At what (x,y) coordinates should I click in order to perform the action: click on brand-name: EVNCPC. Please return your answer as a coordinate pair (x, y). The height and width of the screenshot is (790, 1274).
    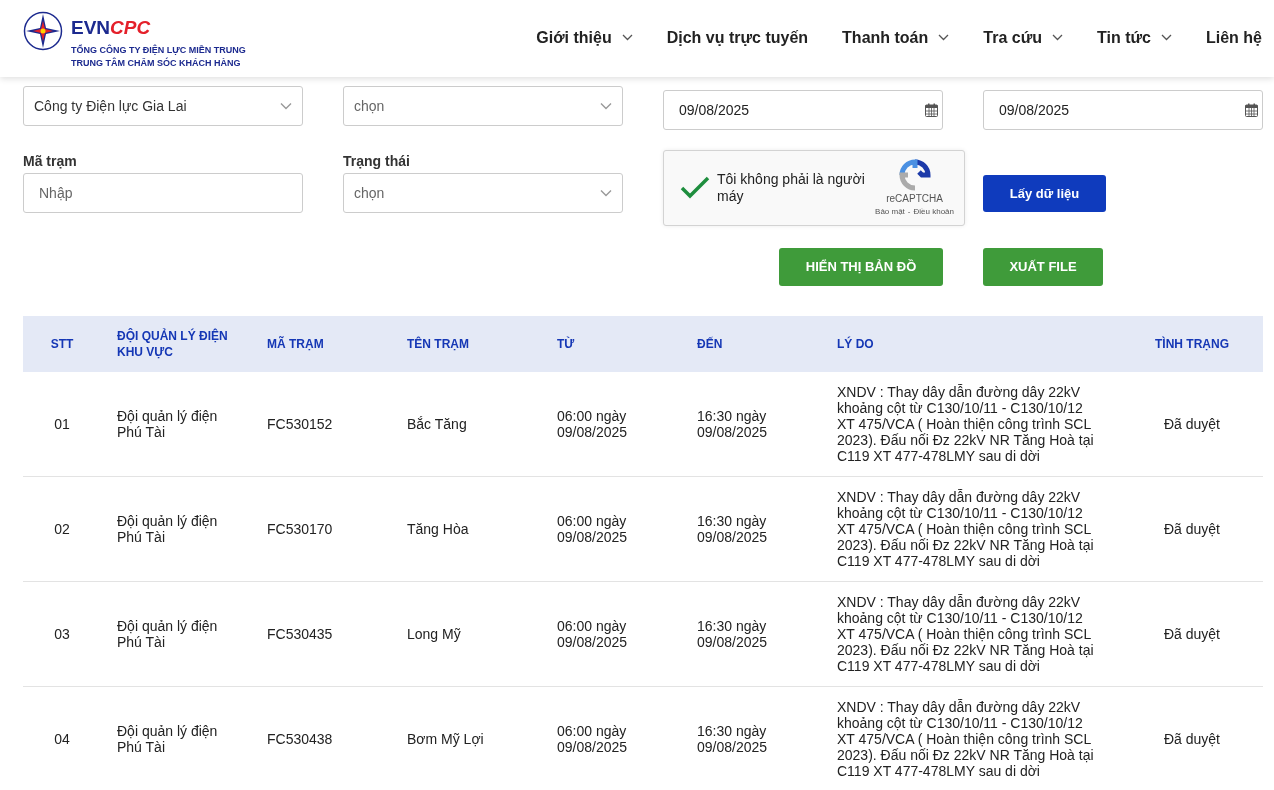
    Looking at the image, I should click on (111, 28).